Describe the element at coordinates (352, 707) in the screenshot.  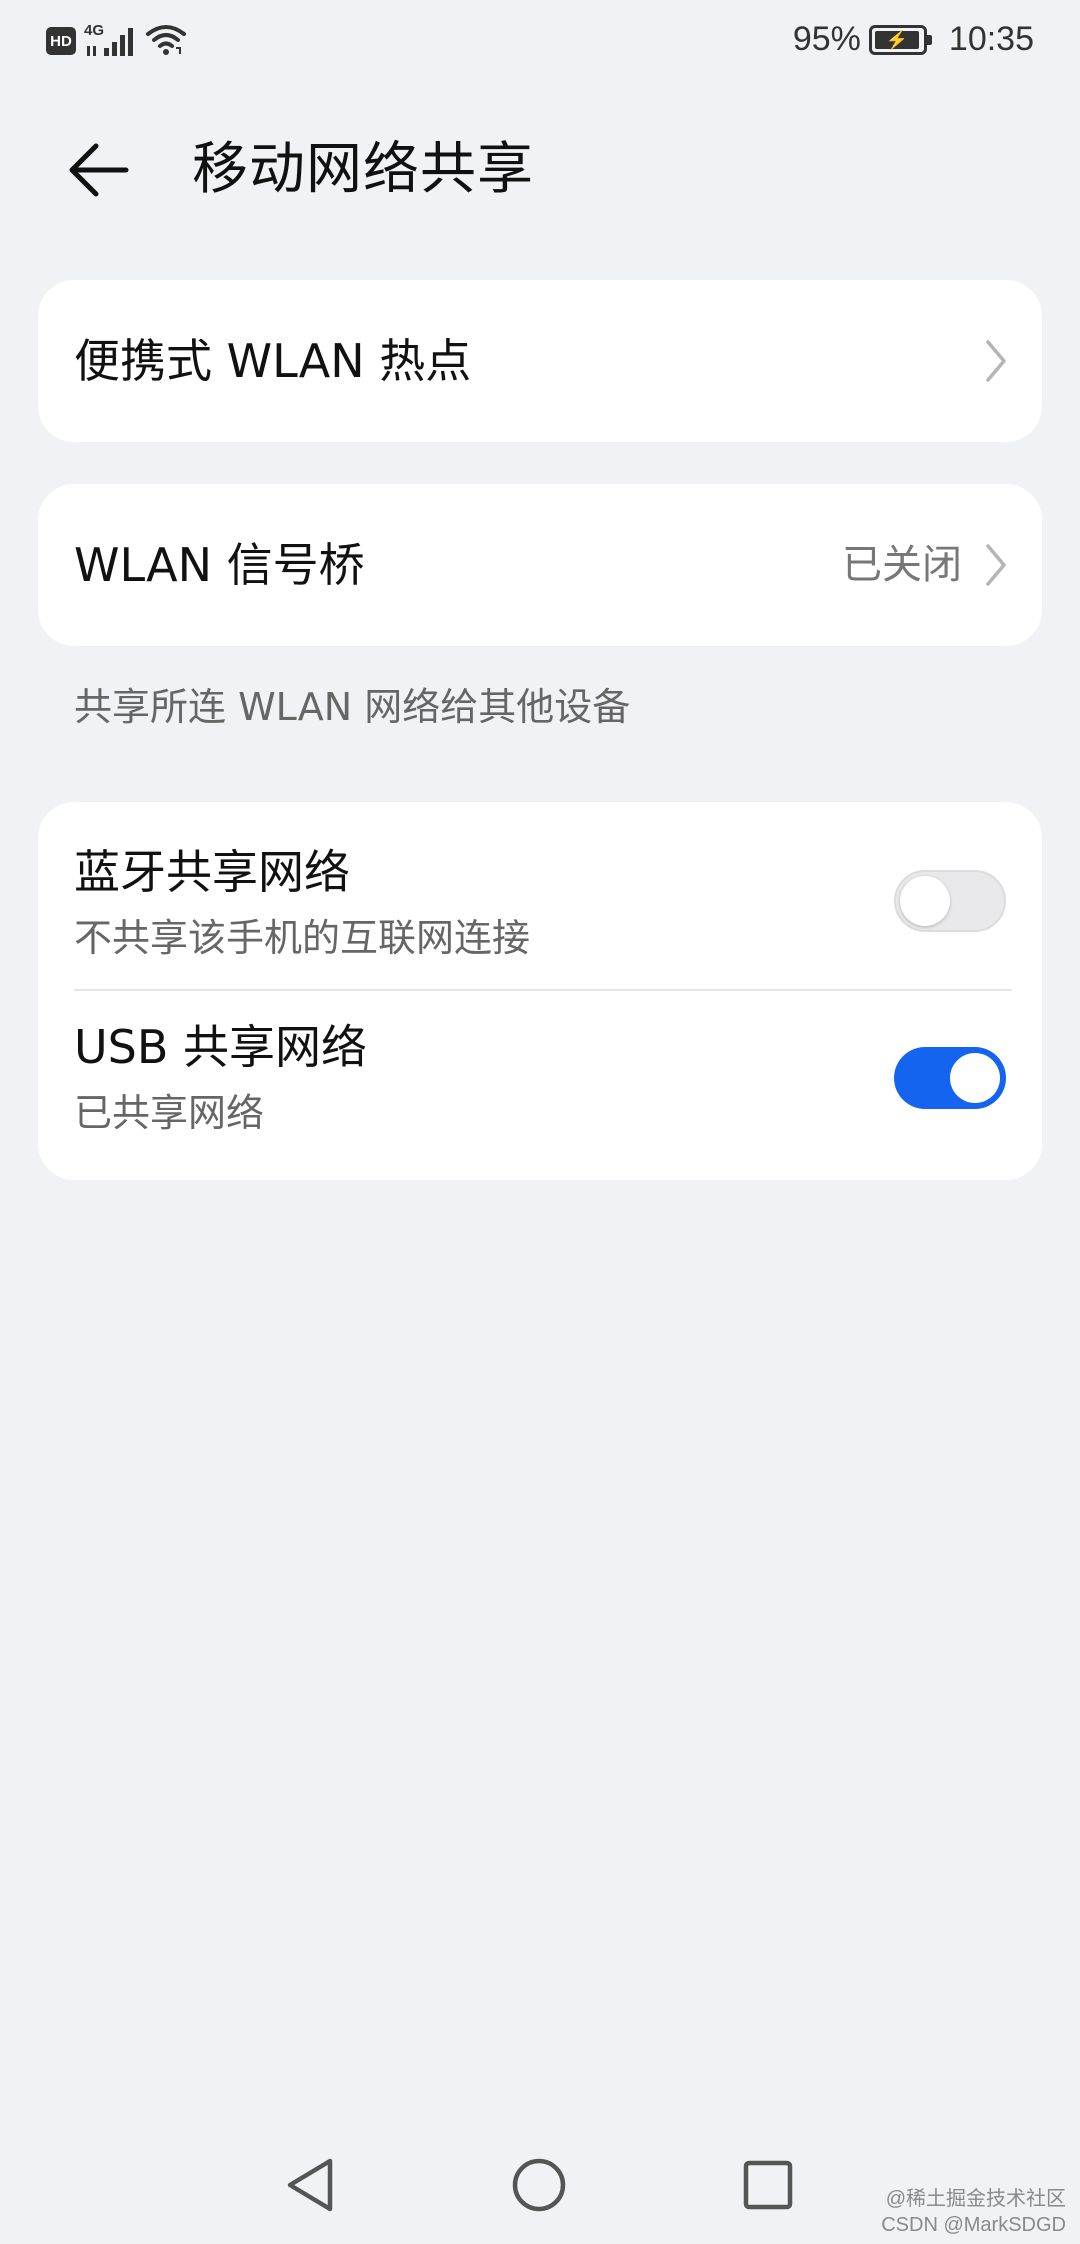
I see `wlan-bridge-hint: 共享所连 WLAN 网络给其他设备` at that location.